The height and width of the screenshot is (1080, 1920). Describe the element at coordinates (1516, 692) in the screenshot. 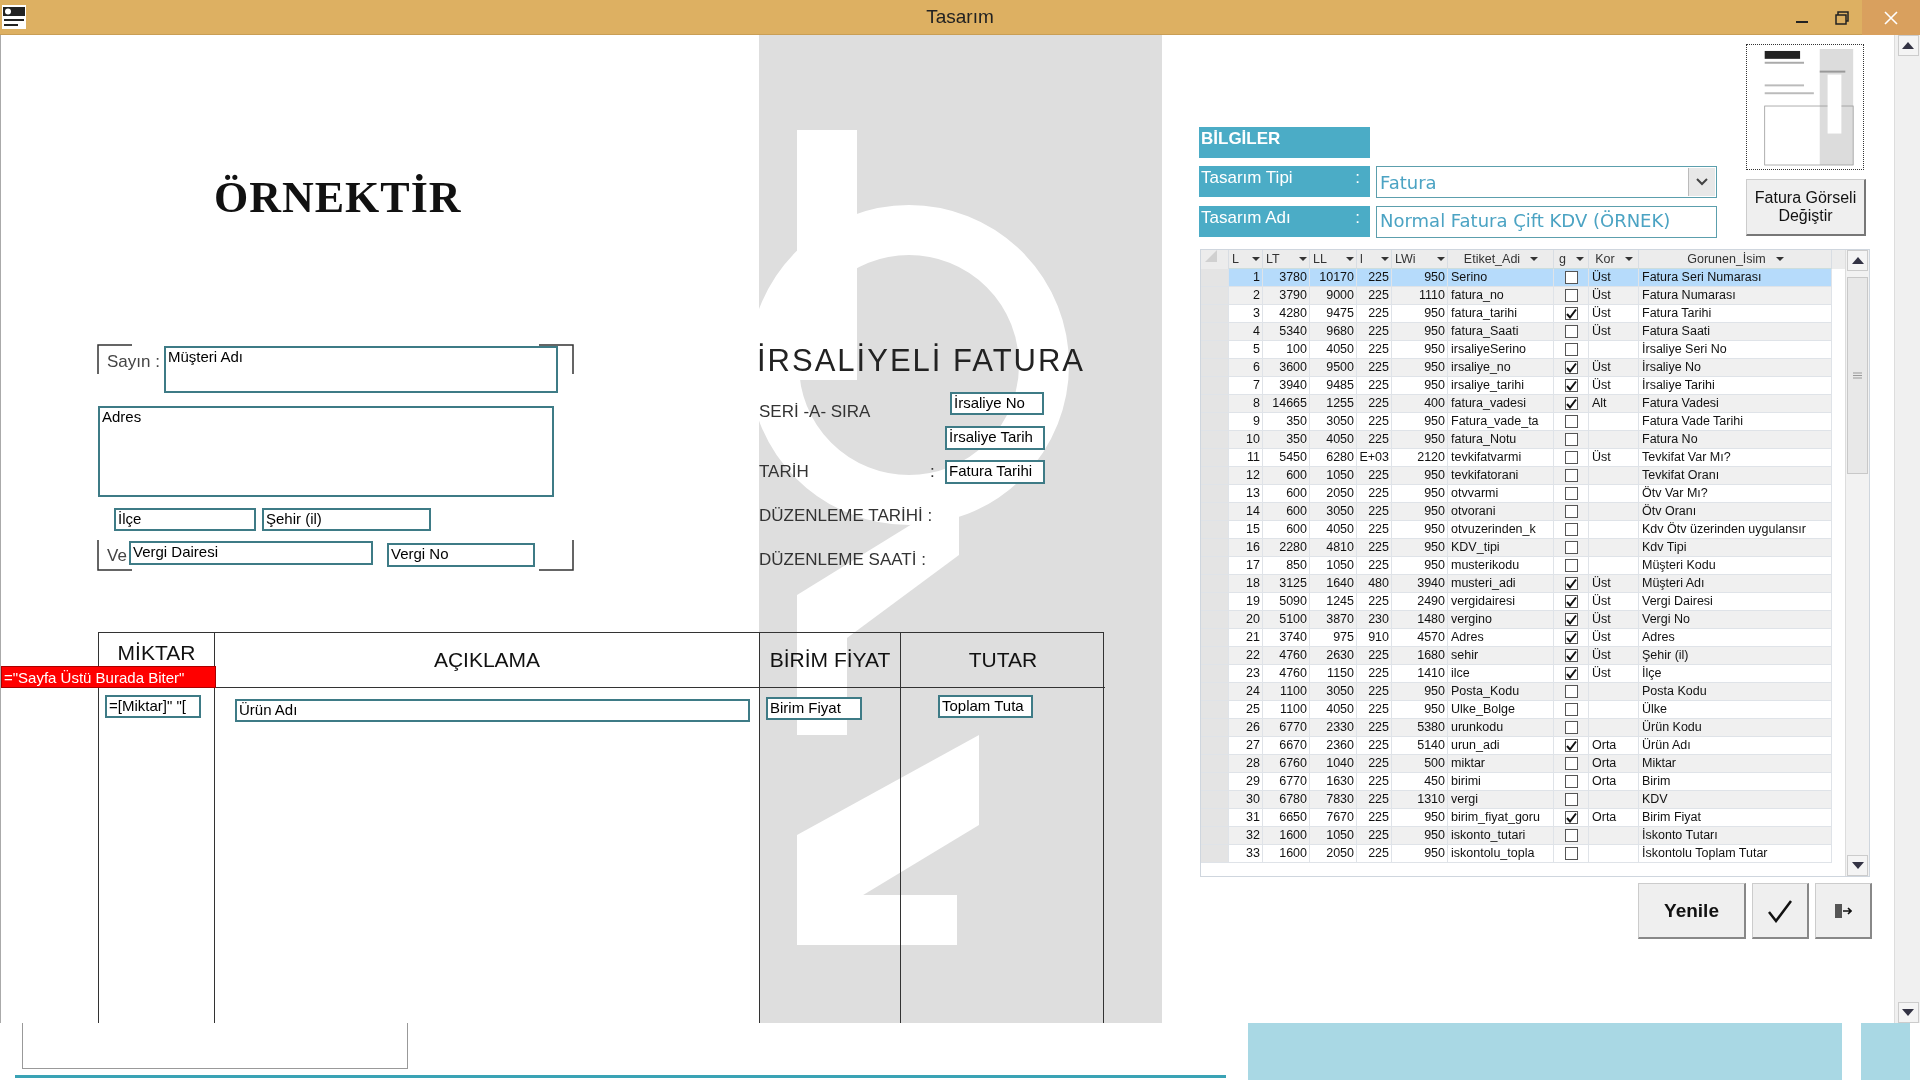

I see `grid-row: 24 1100 3050 225 950 Posta_Kodu Posta Kodu` at that location.